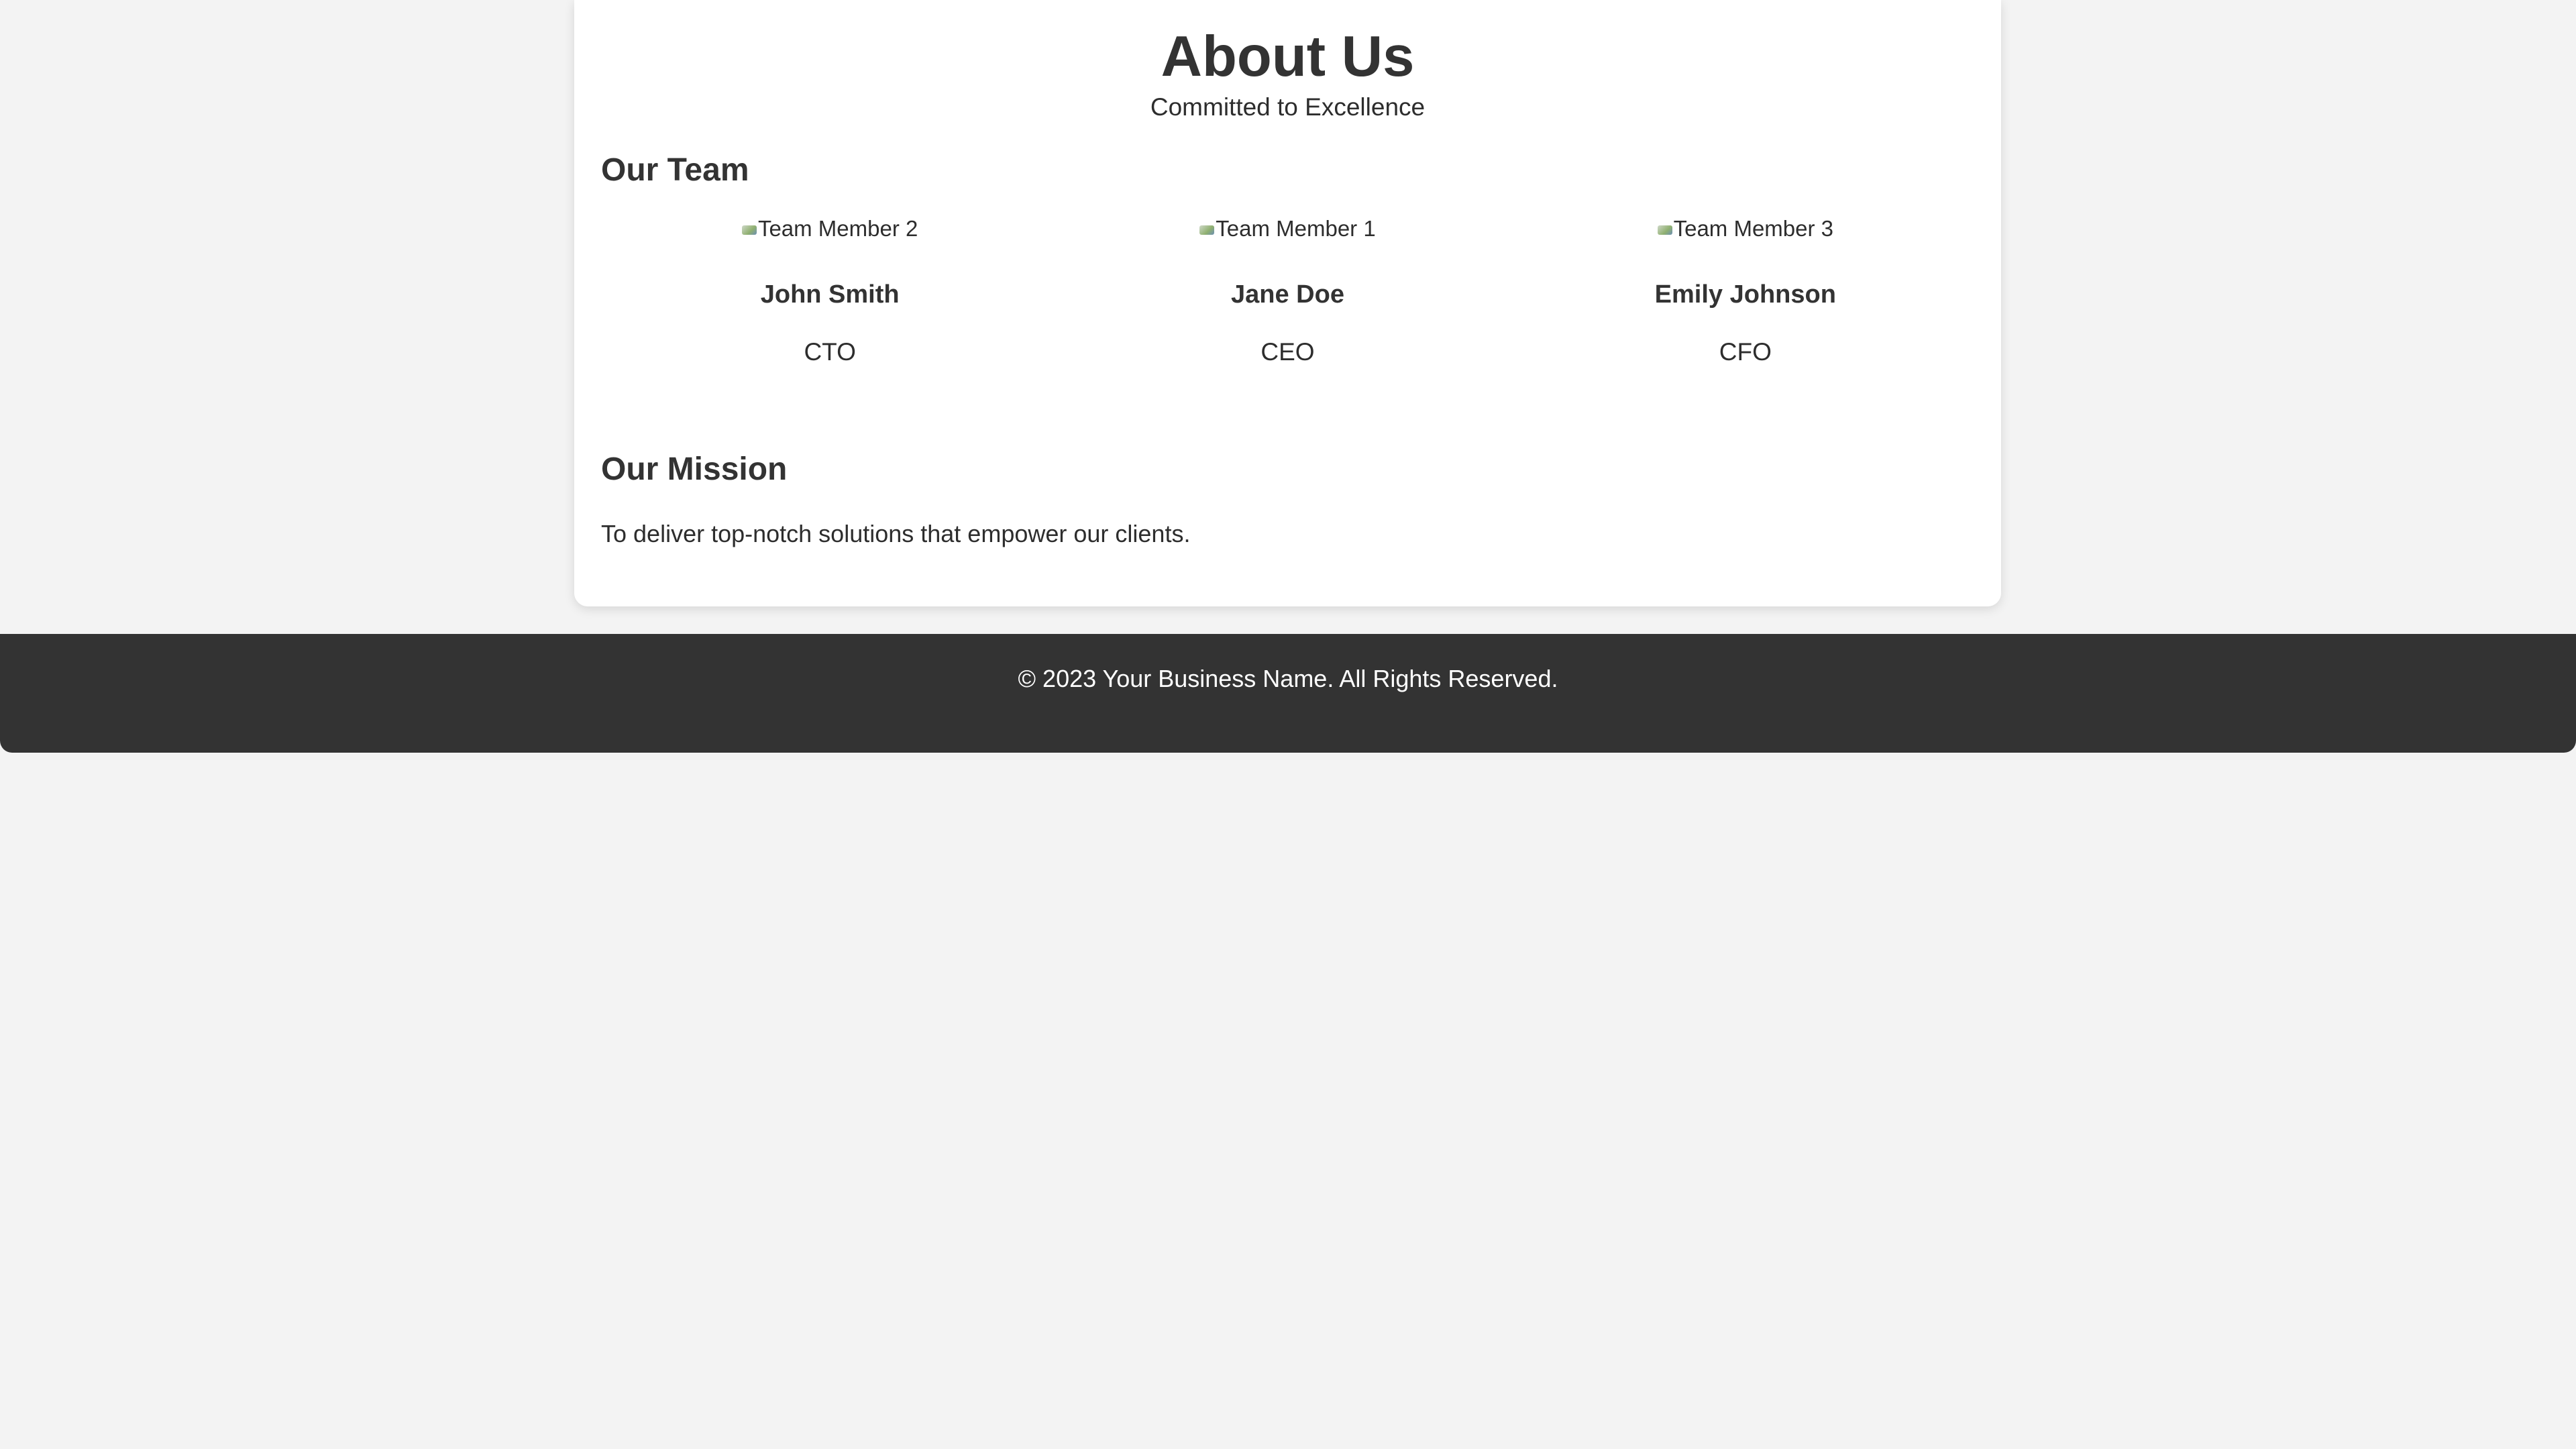 The image size is (2576, 1449). I want to click on team-member-photo: Team Member 2, so click(829, 228).